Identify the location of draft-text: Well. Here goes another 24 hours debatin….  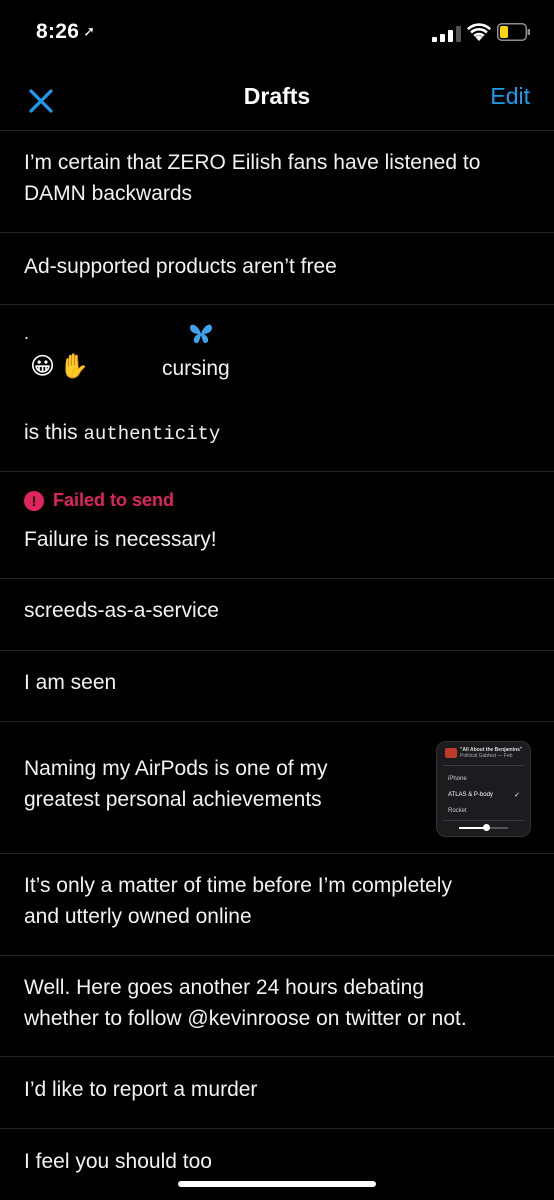
(245, 1003).